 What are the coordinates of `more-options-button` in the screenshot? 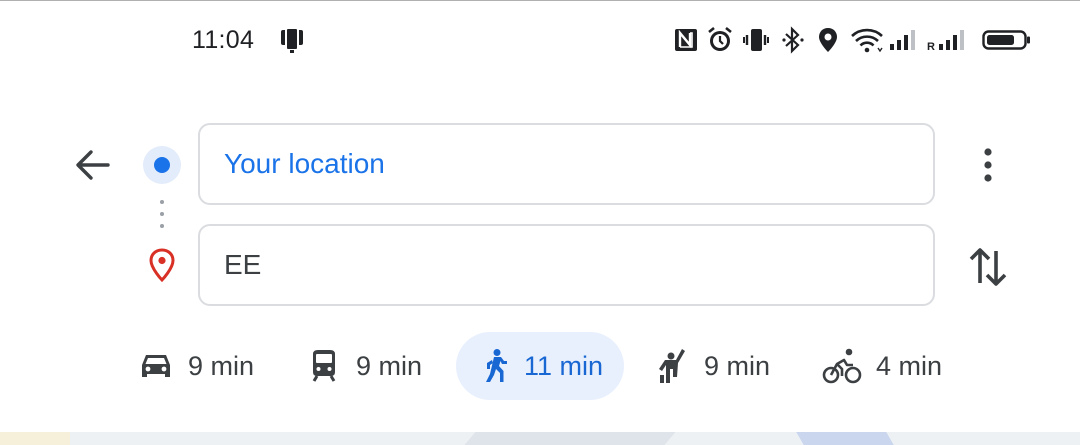 It's located at (988, 165).